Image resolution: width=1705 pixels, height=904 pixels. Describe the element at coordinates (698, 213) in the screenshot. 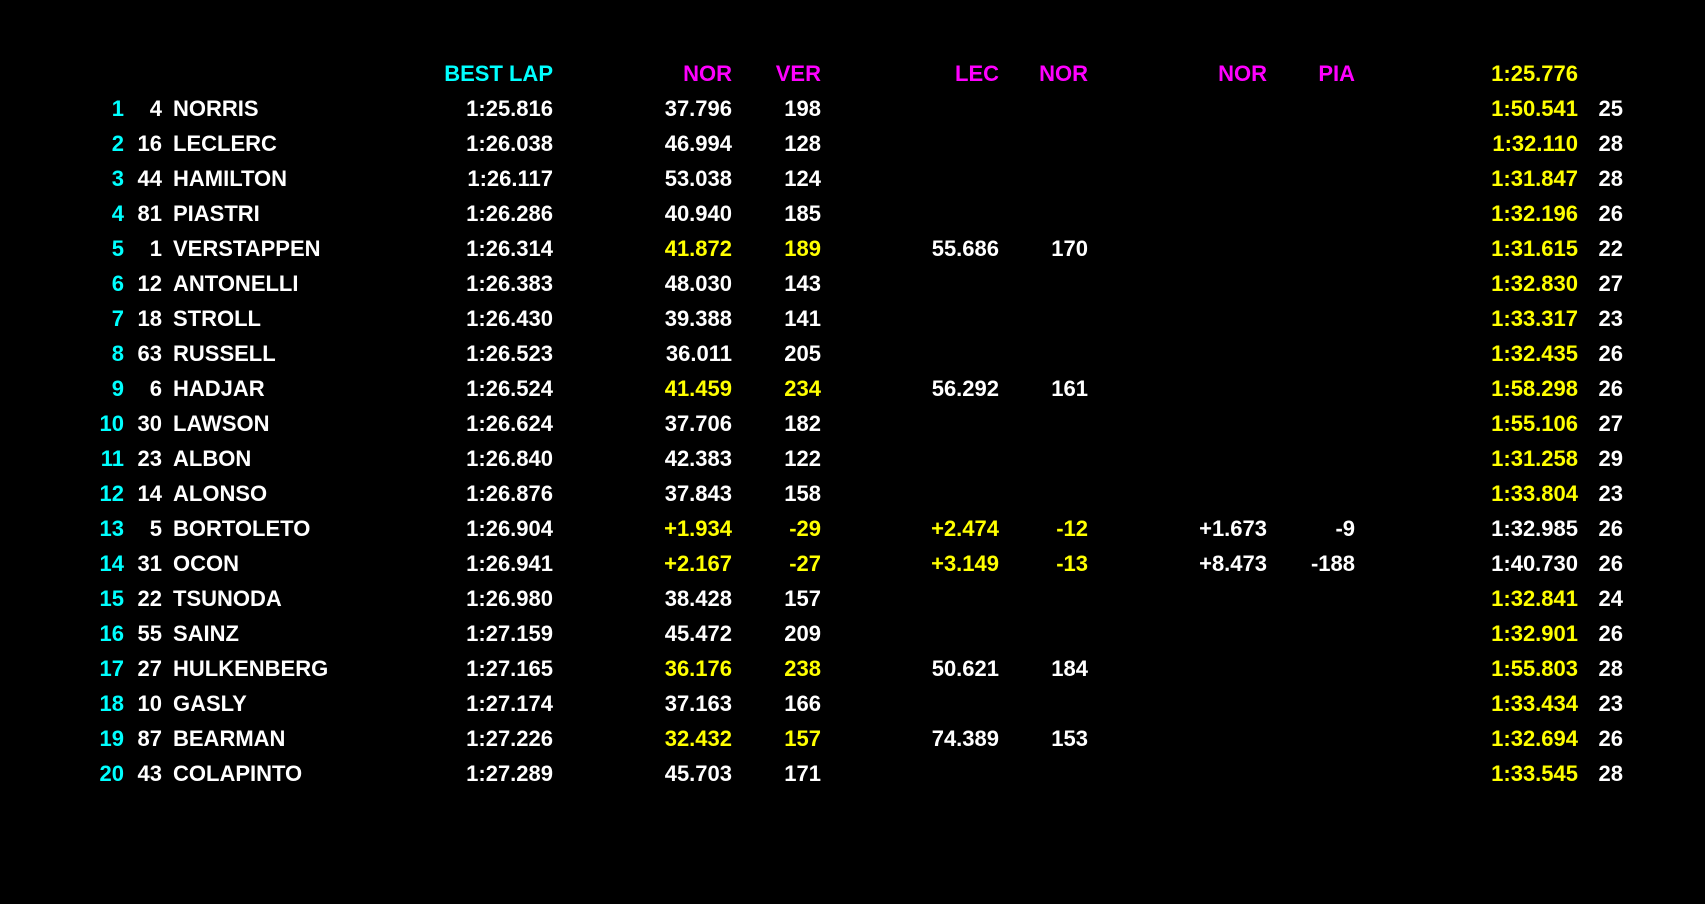

I see `col1-value: 40.940` at that location.